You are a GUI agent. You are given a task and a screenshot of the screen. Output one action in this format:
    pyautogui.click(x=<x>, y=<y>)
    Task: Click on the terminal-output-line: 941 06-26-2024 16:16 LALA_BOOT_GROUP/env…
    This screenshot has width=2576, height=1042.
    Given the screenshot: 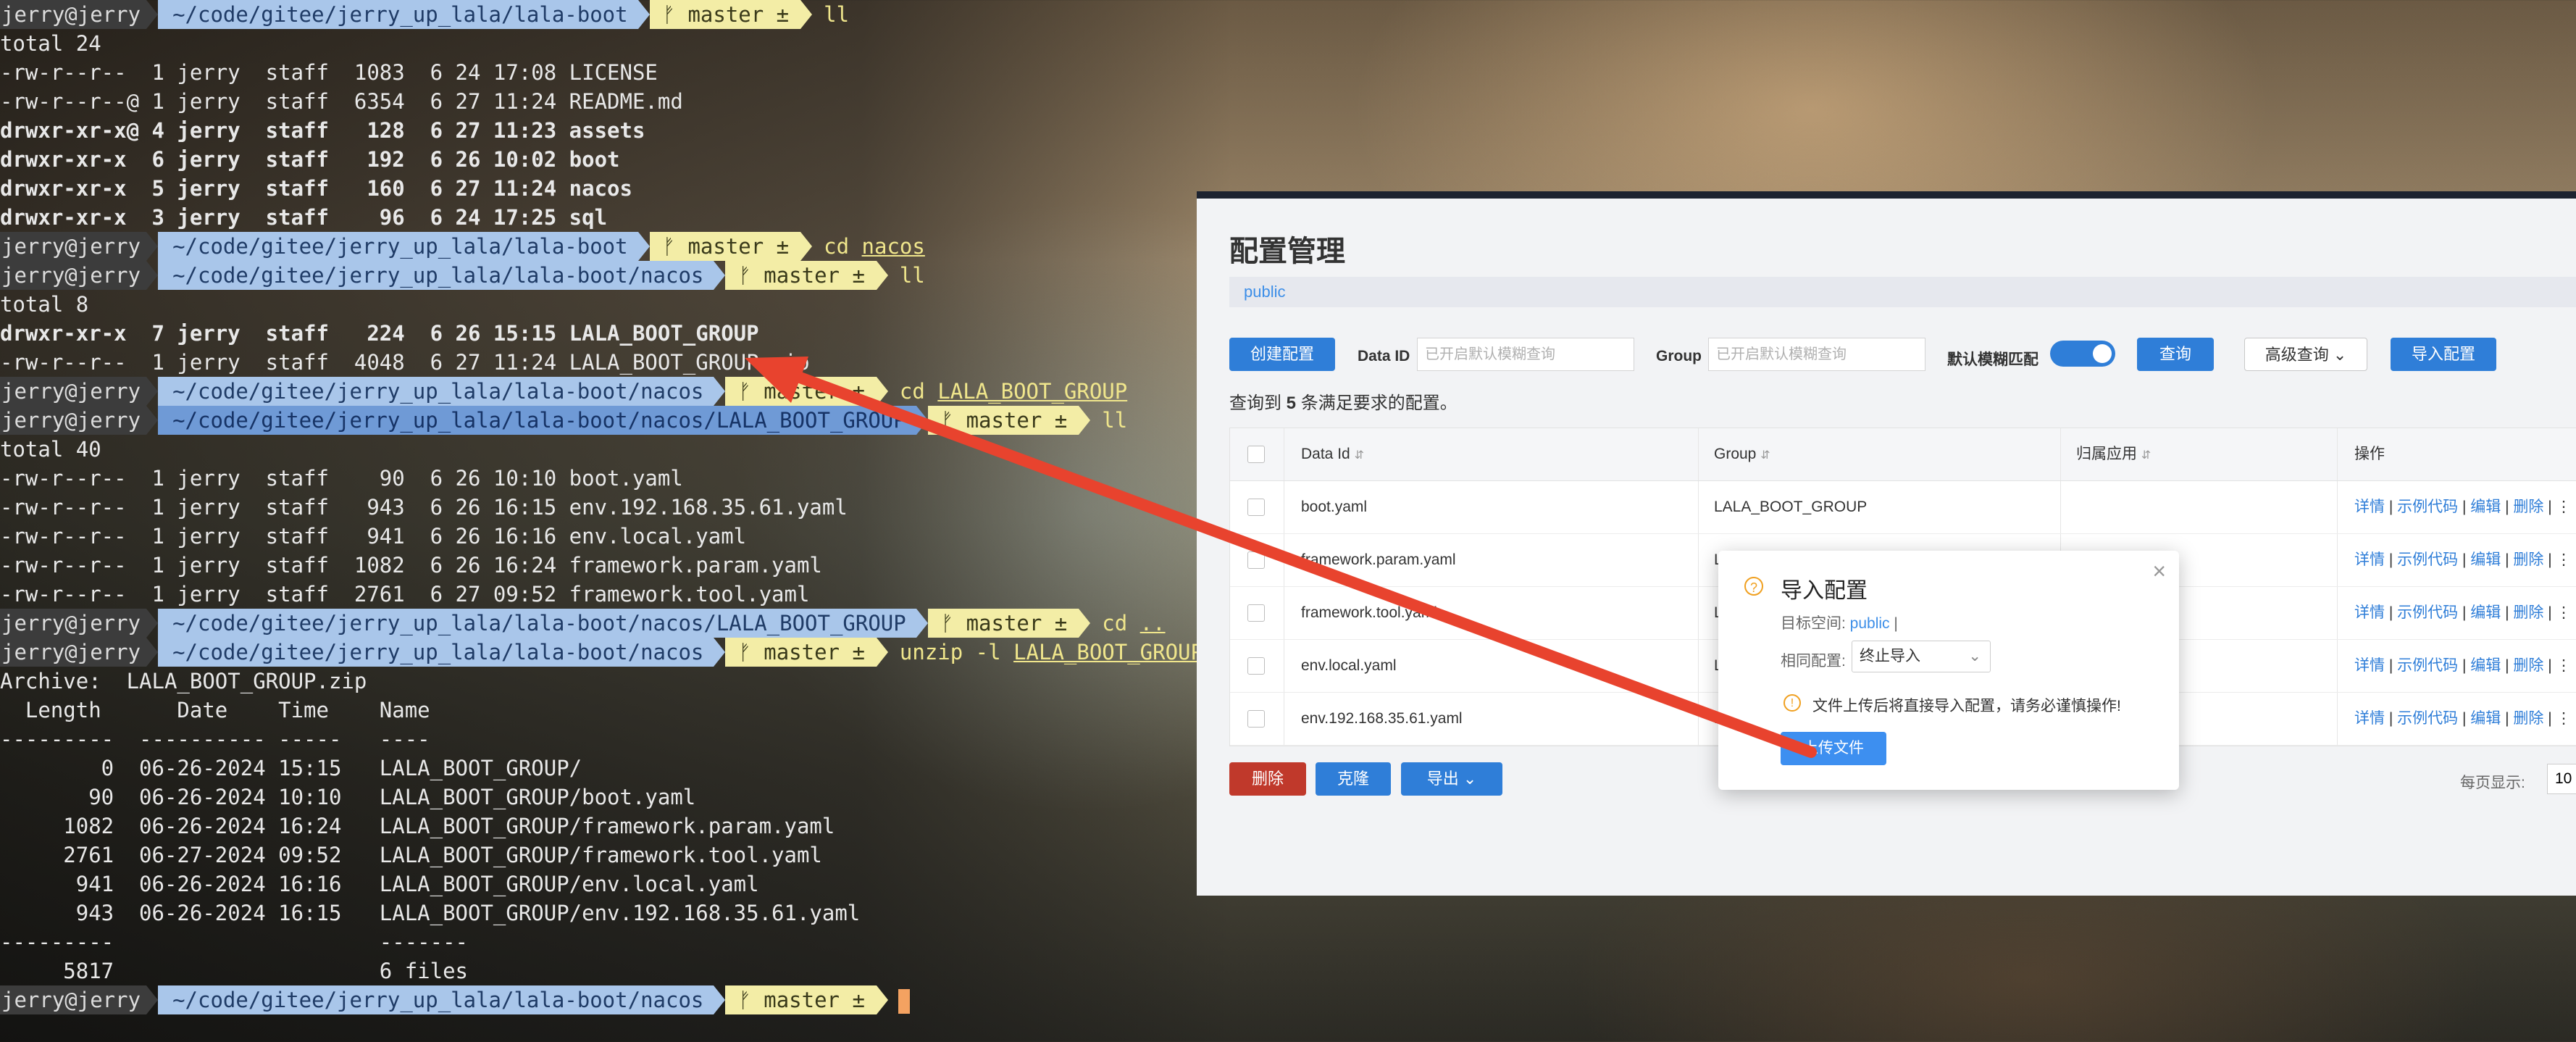 What is the action you would take?
    pyautogui.click(x=379, y=884)
    